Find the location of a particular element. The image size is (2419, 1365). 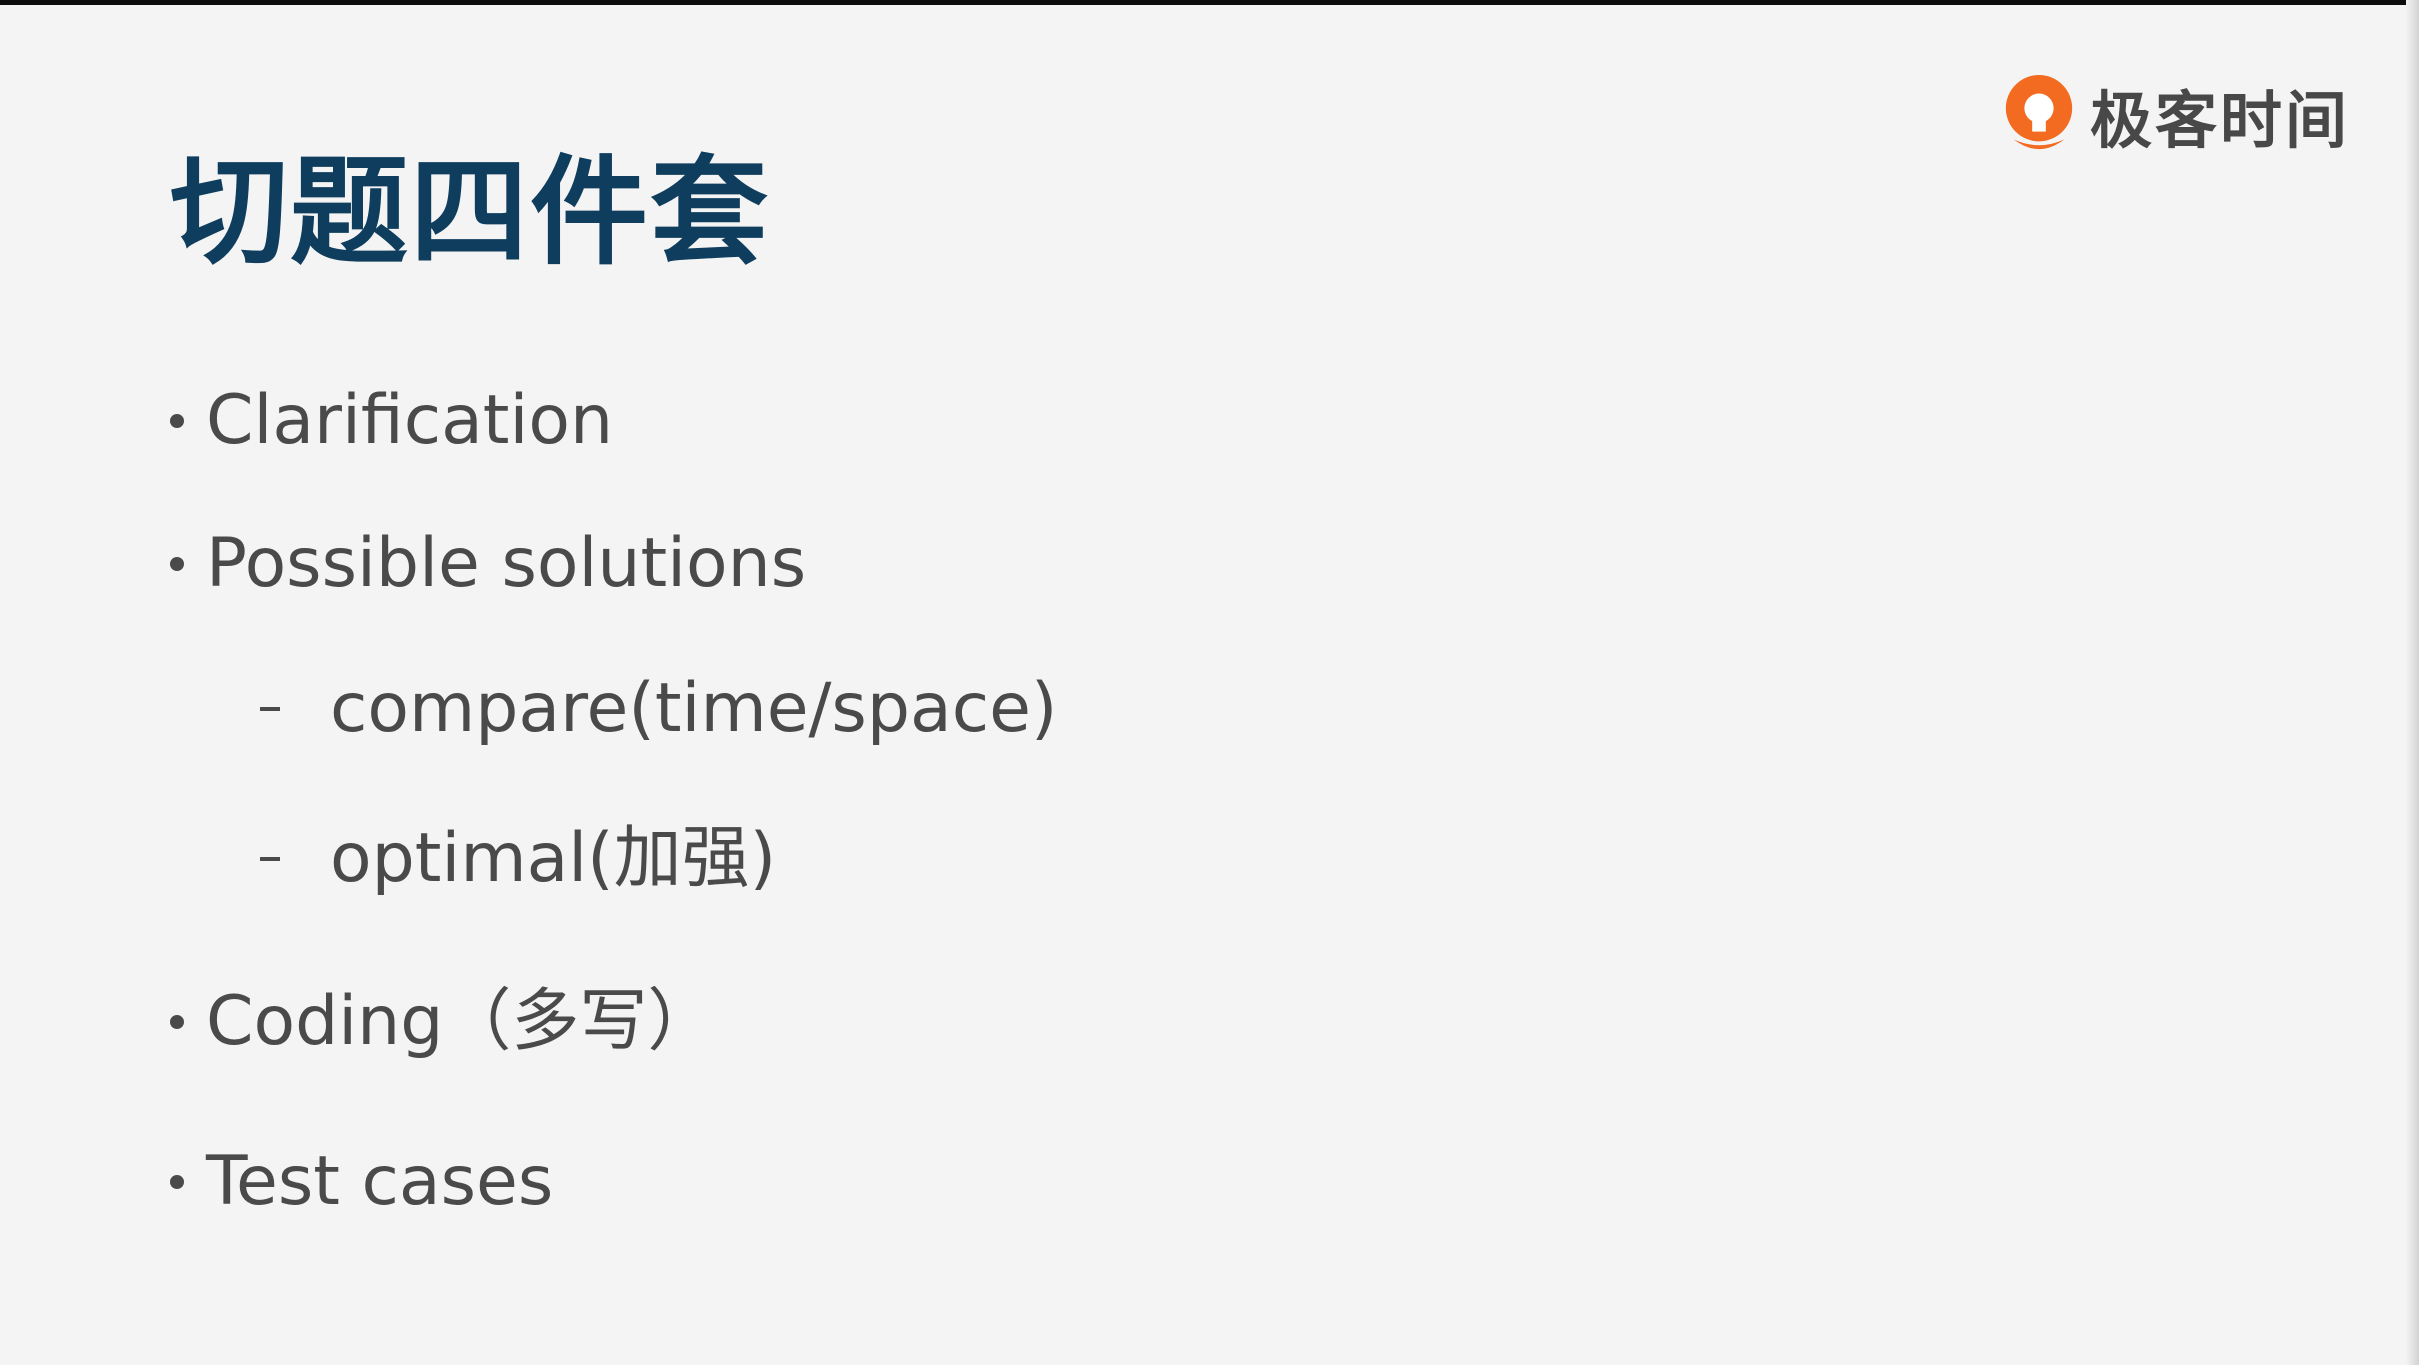

bullet-item: Clarification is located at coordinates (391, 421).